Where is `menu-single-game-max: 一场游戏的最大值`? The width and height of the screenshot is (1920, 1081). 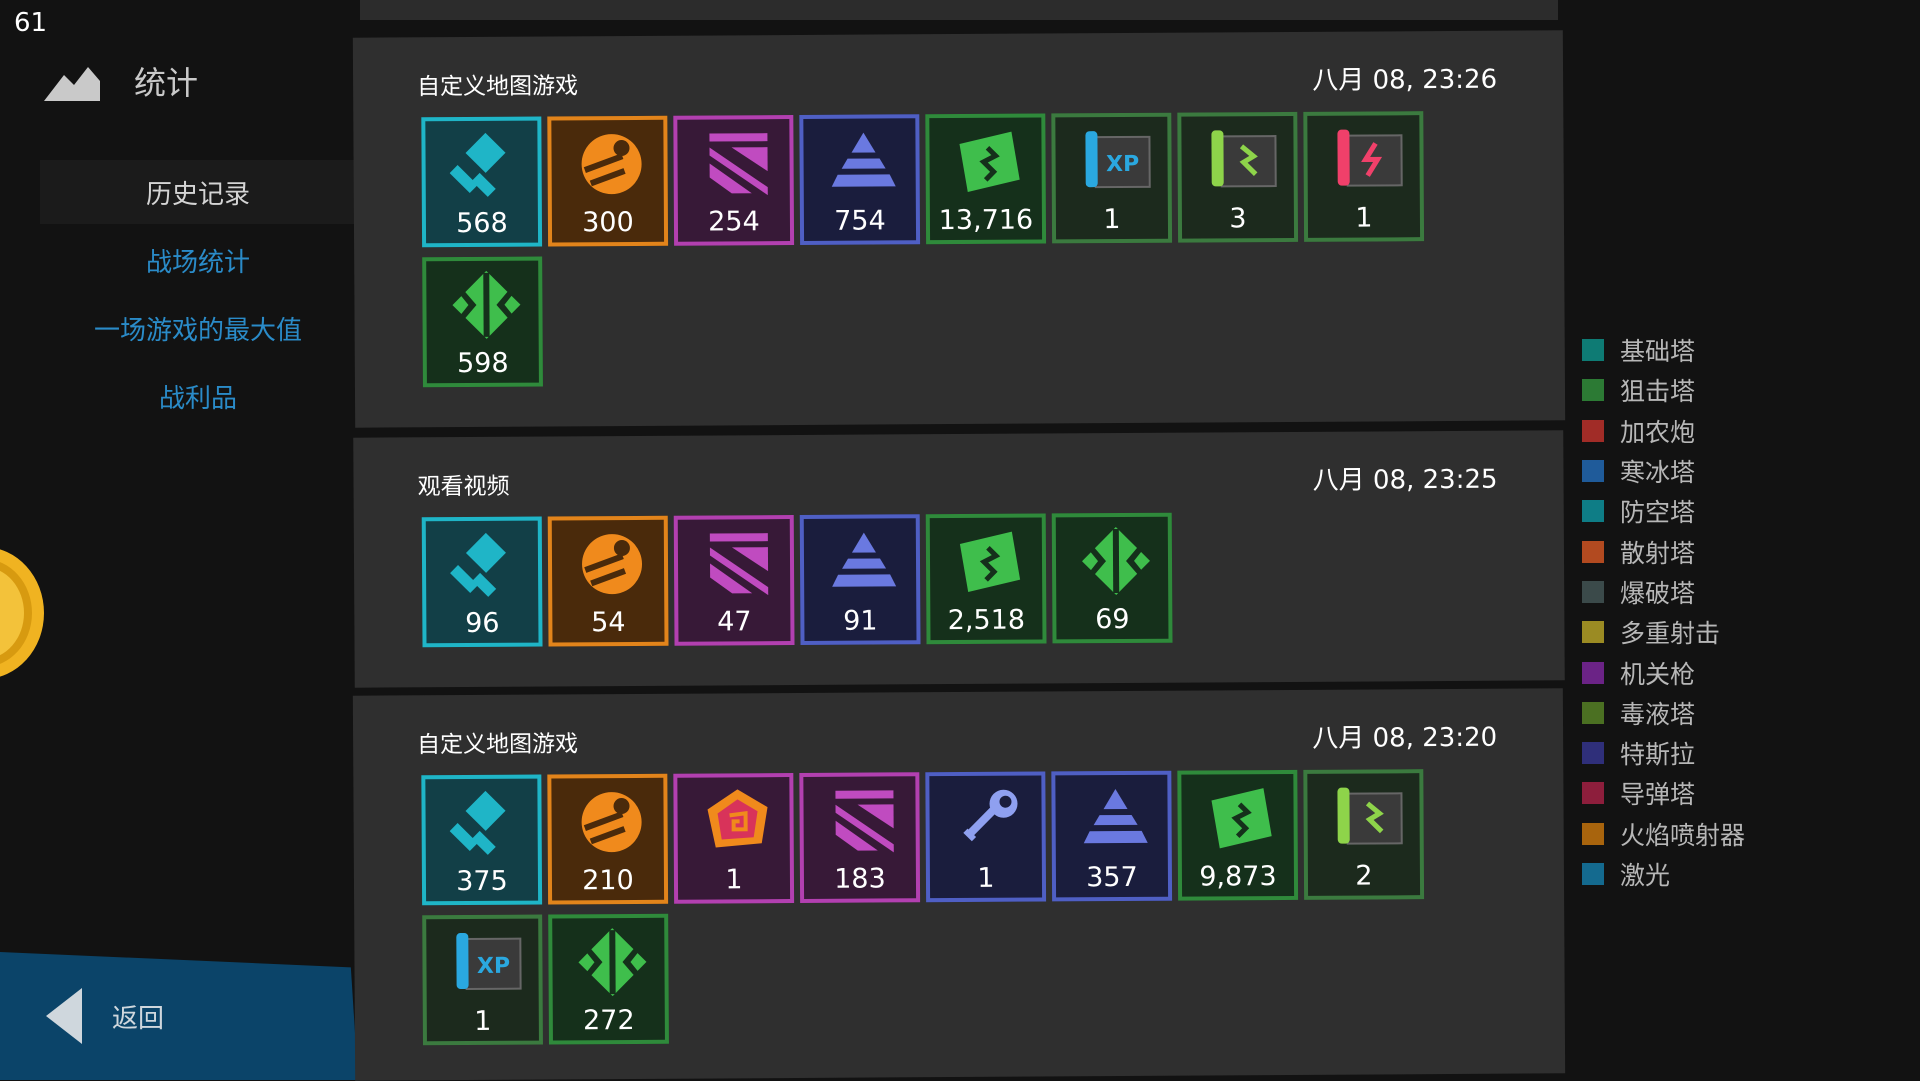
menu-single-game-max: 一场游戏的最大值 is located at coordinates (198, 328).